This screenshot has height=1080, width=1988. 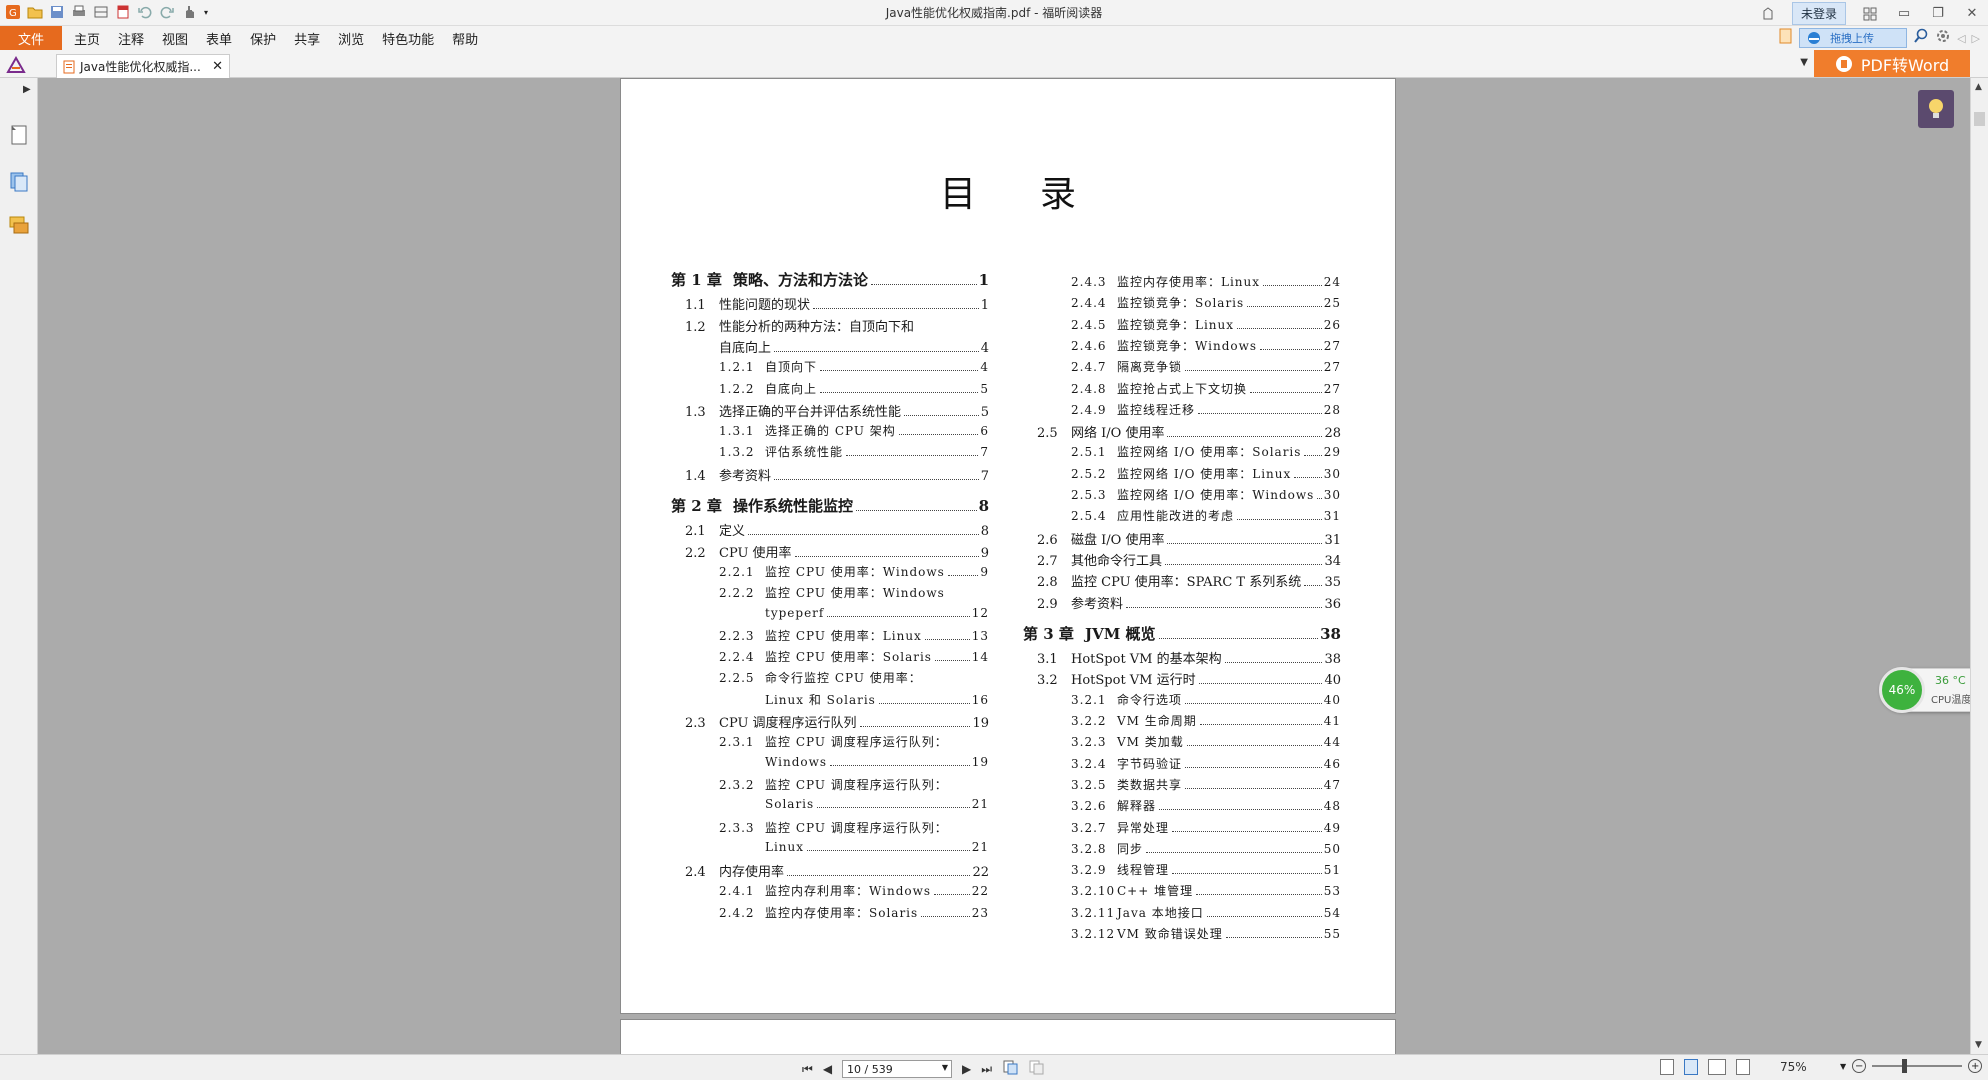 What do you see at coordinates (1010, 1069) in the screenshot?
I see `insert-page-icon` at bounding box center [1010, 1069].